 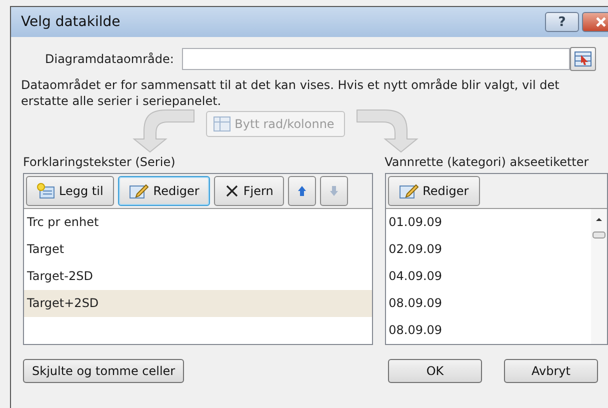 I want to click on range-picker-button, so click(x=583, y=59).